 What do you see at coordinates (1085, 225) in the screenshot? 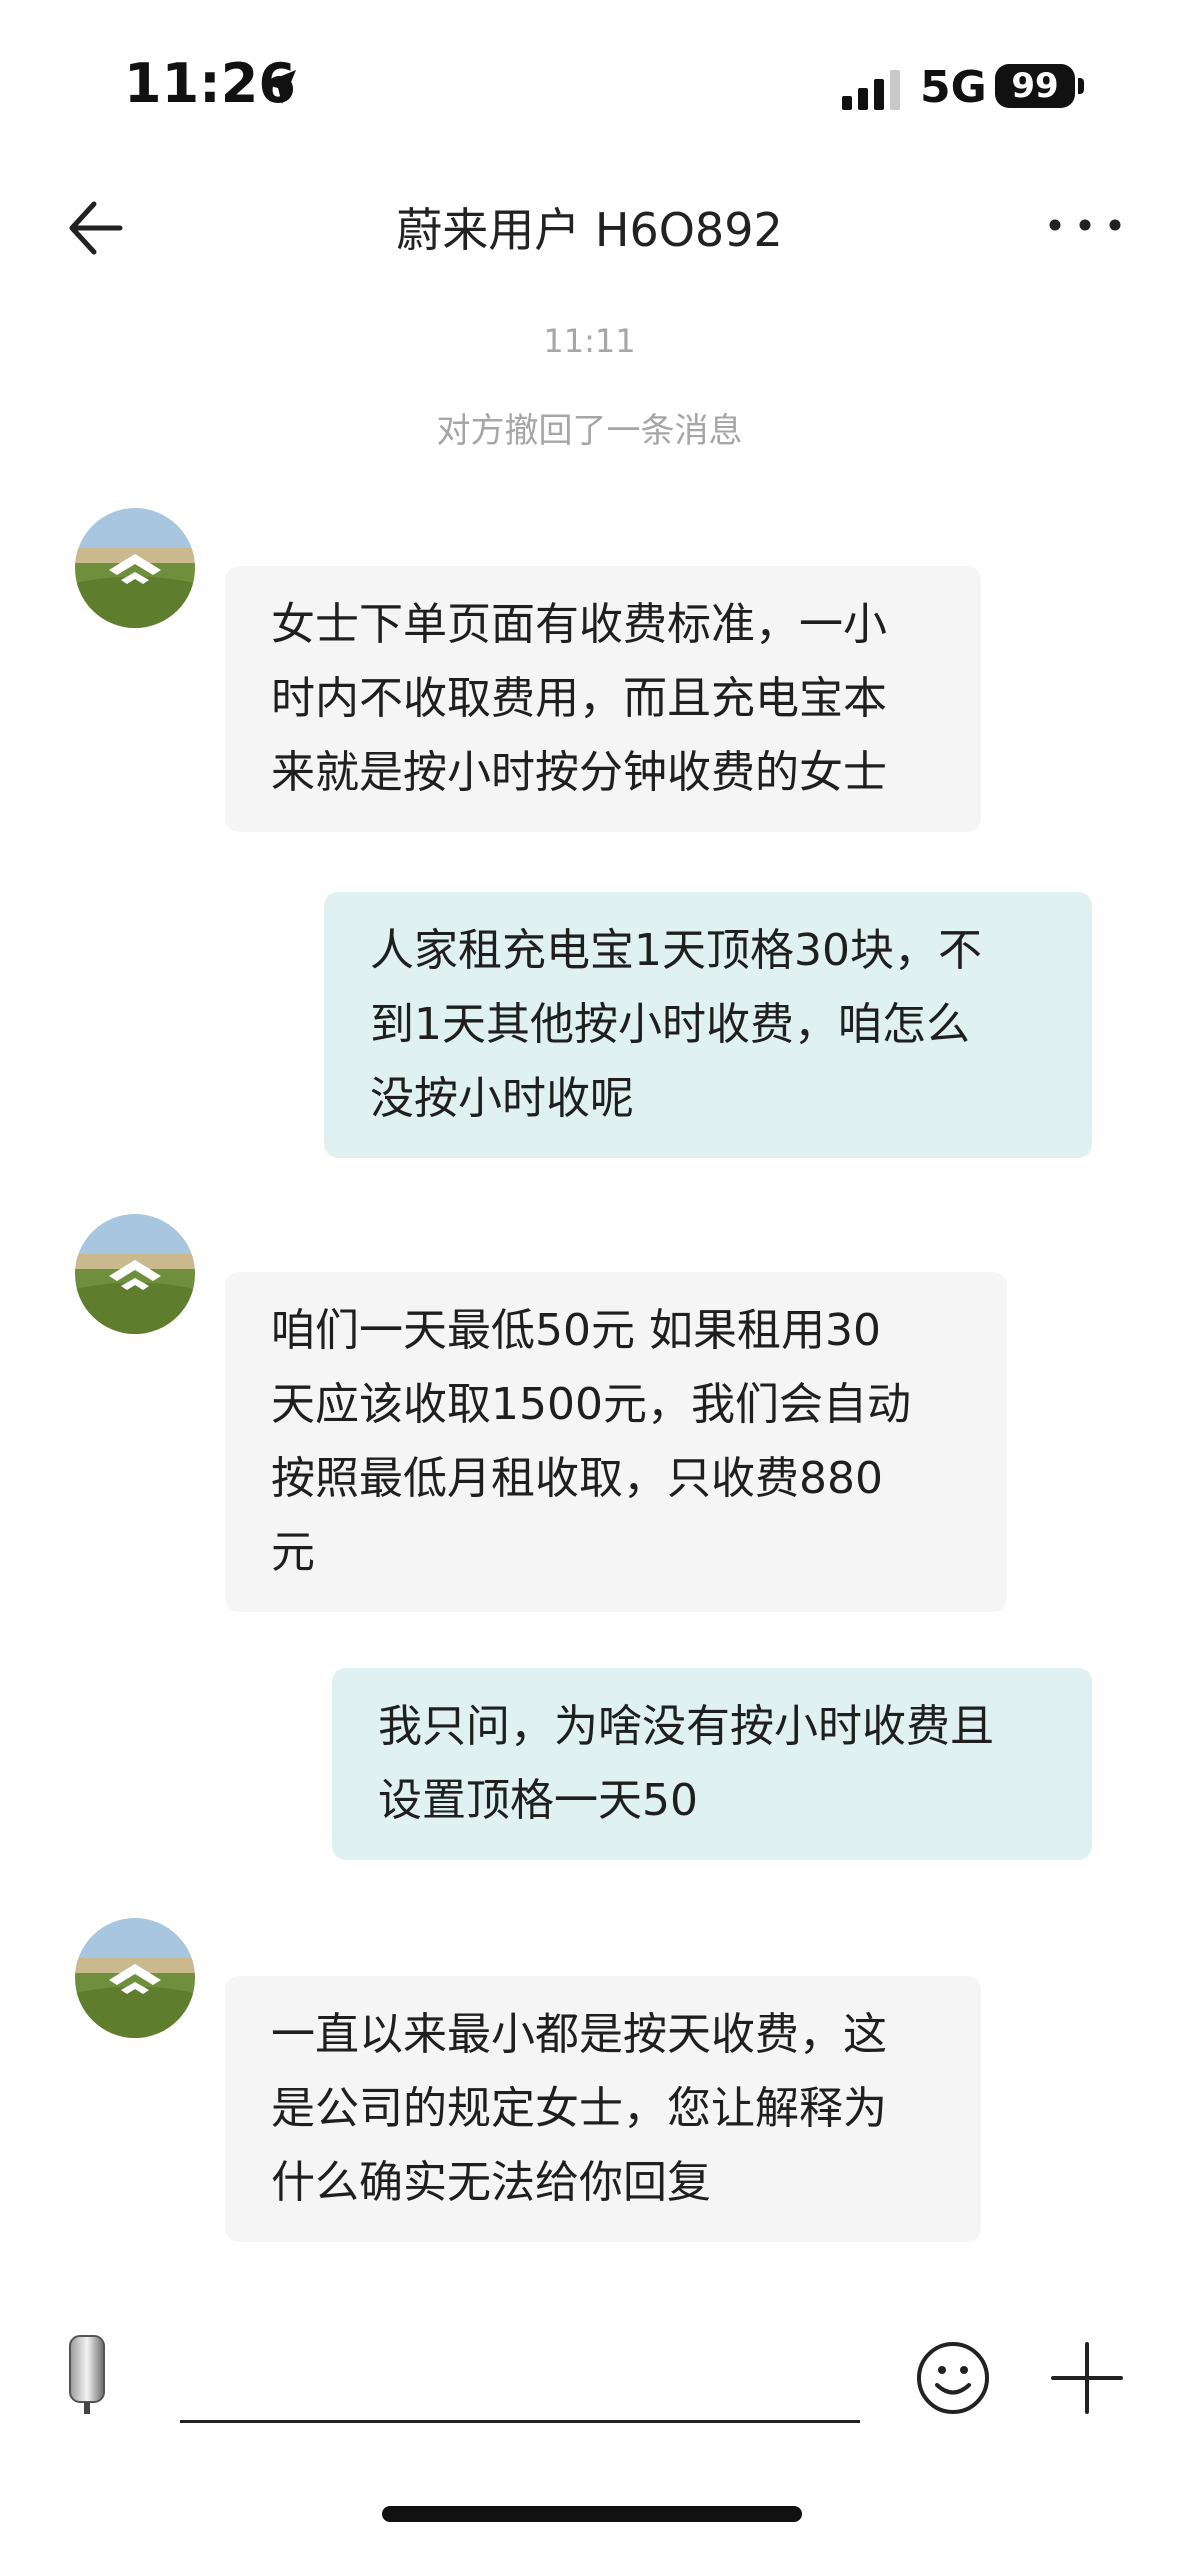
I see `more-icon` at bounding box center [1085, 225].